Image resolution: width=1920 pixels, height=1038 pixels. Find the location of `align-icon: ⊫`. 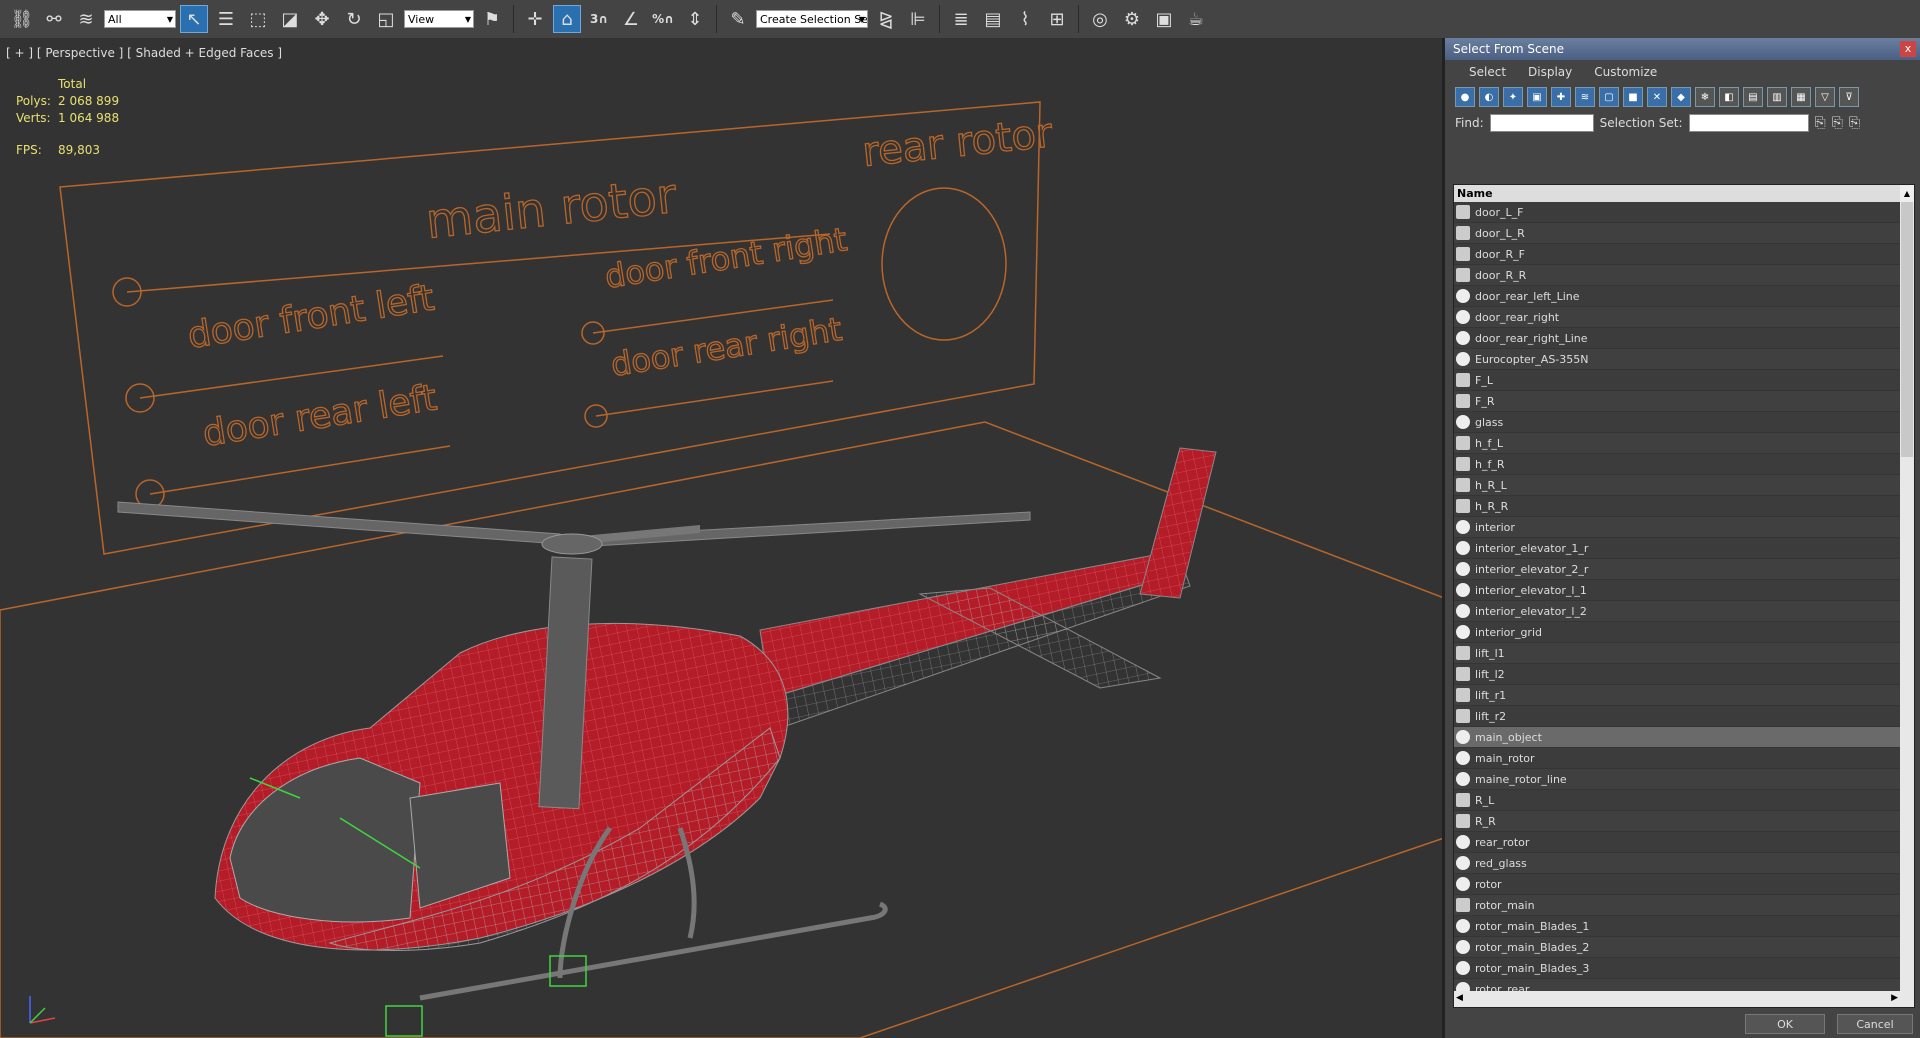

align-icon: ⊫ is located at coordinates (918, 19).